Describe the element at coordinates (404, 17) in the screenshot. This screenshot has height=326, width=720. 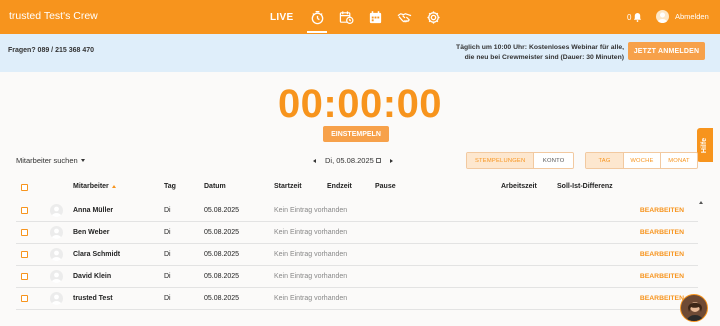
I see `handshake-icon` at that location.